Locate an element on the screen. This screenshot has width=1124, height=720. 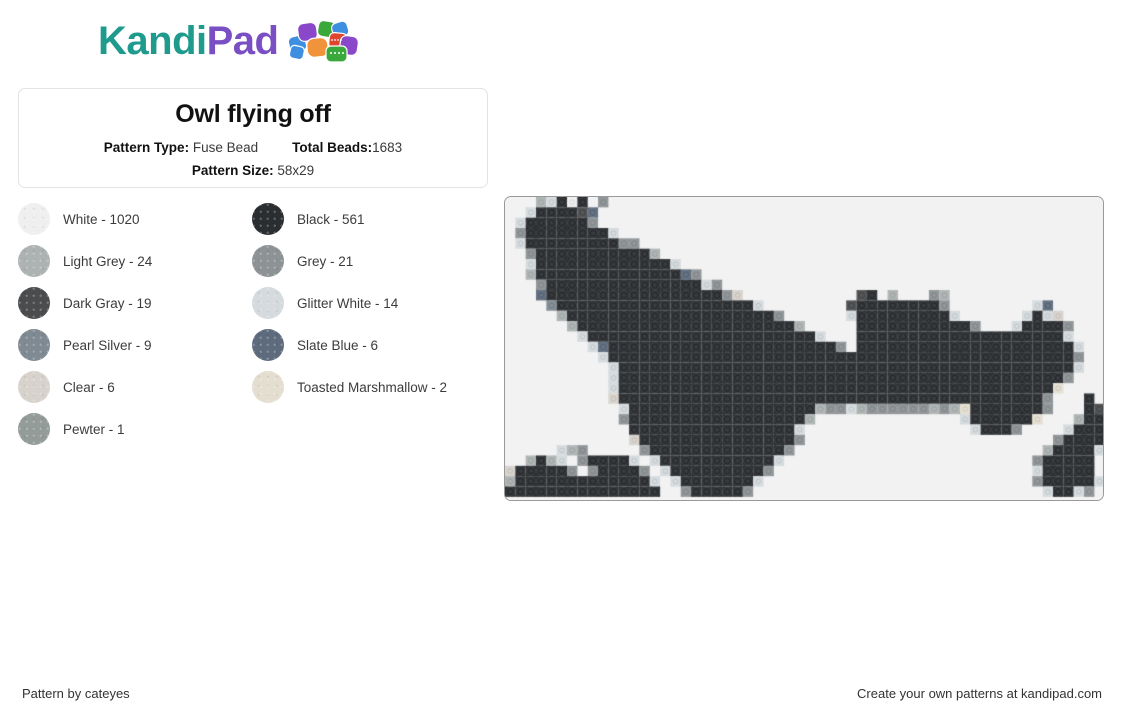
legend-item: Clear - 6 is located at coordinates (133, 387).